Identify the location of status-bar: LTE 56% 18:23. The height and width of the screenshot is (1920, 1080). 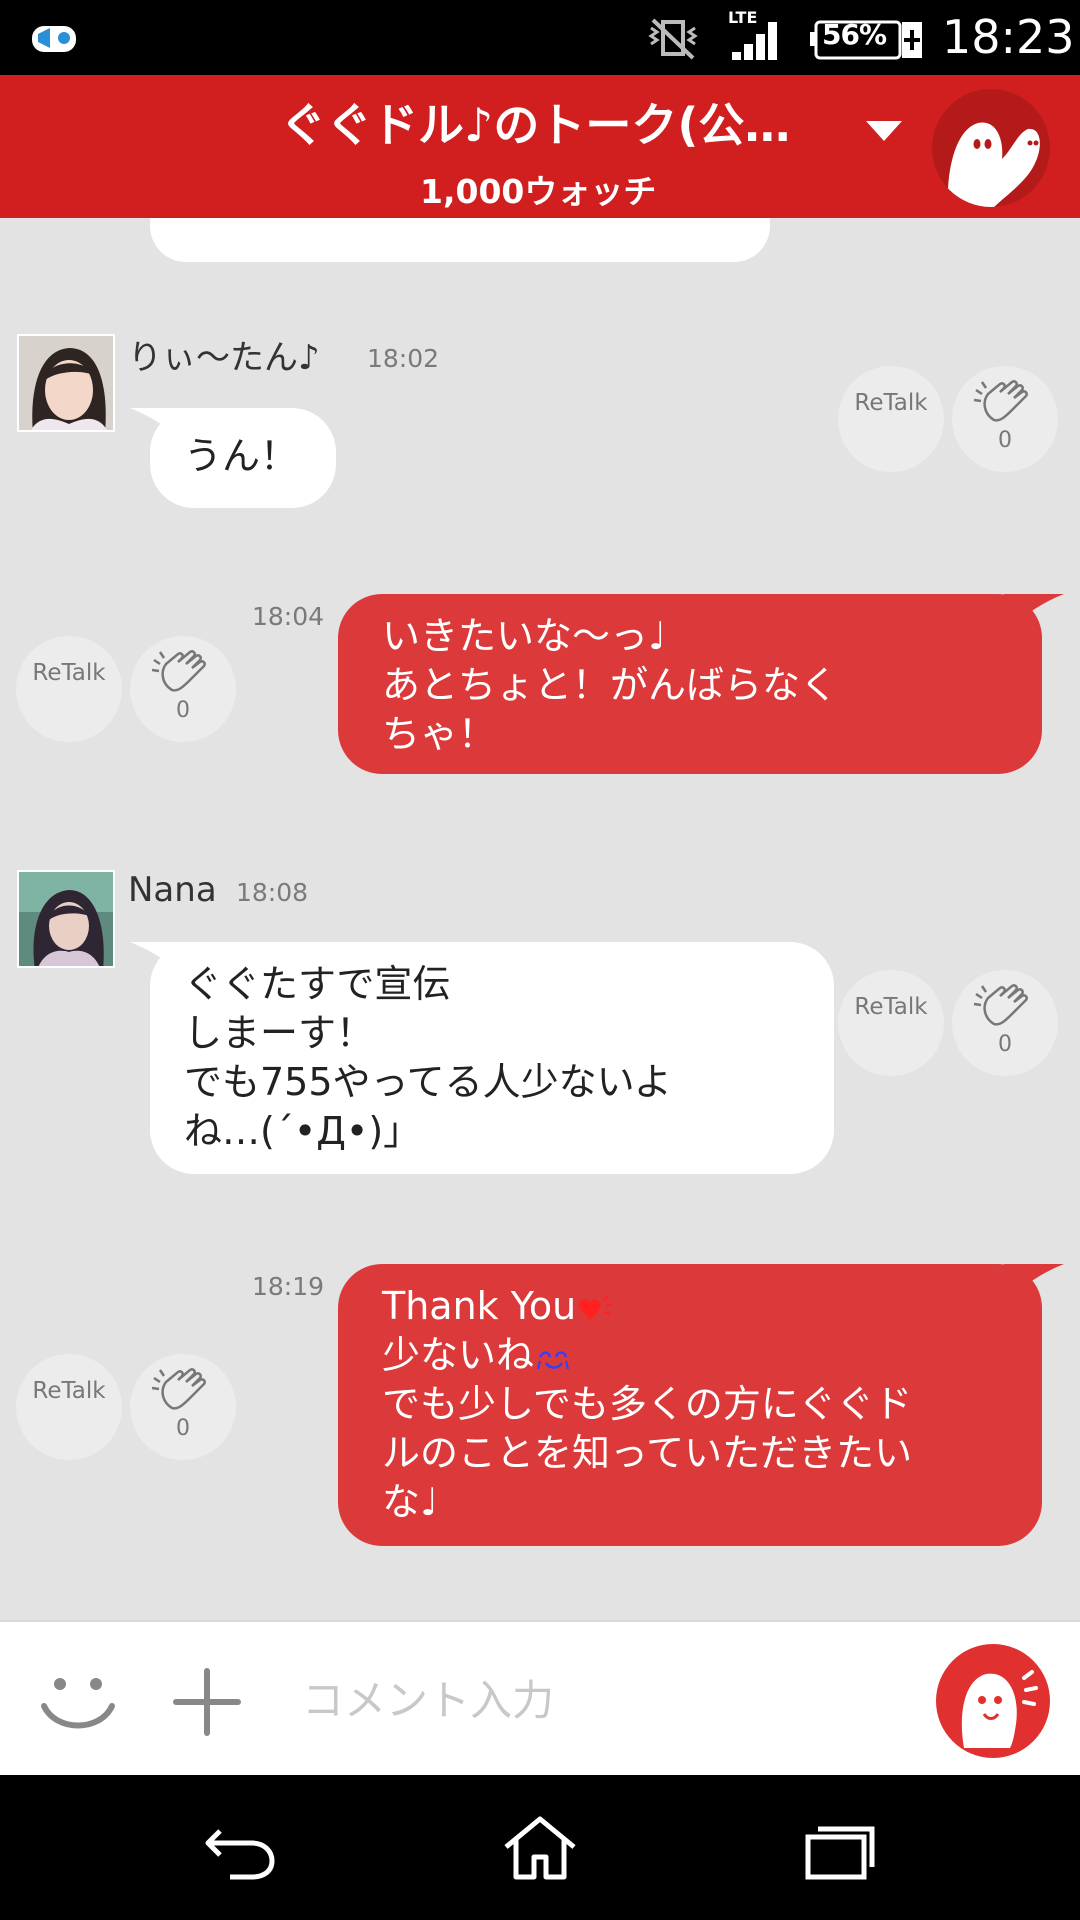
(540, 37).